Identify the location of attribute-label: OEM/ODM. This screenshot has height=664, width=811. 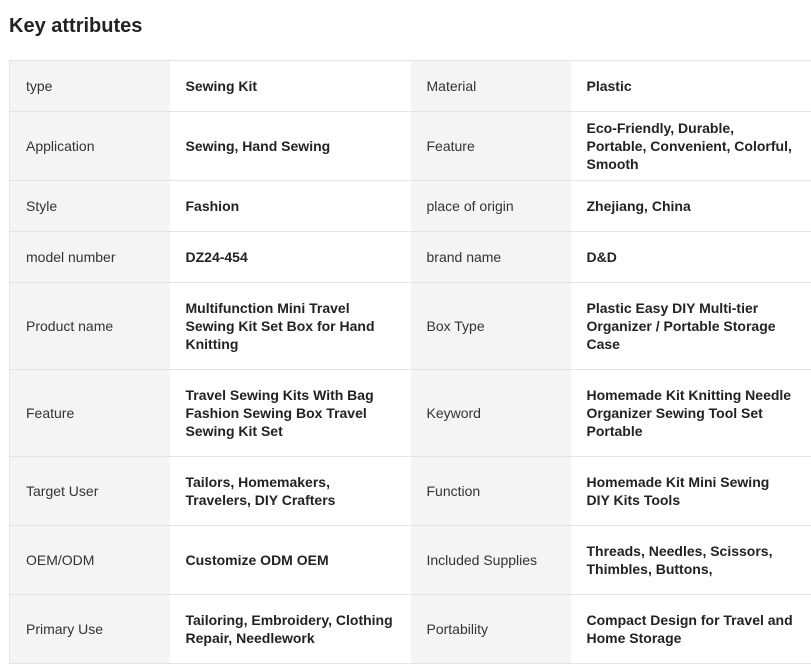
(89, 560).